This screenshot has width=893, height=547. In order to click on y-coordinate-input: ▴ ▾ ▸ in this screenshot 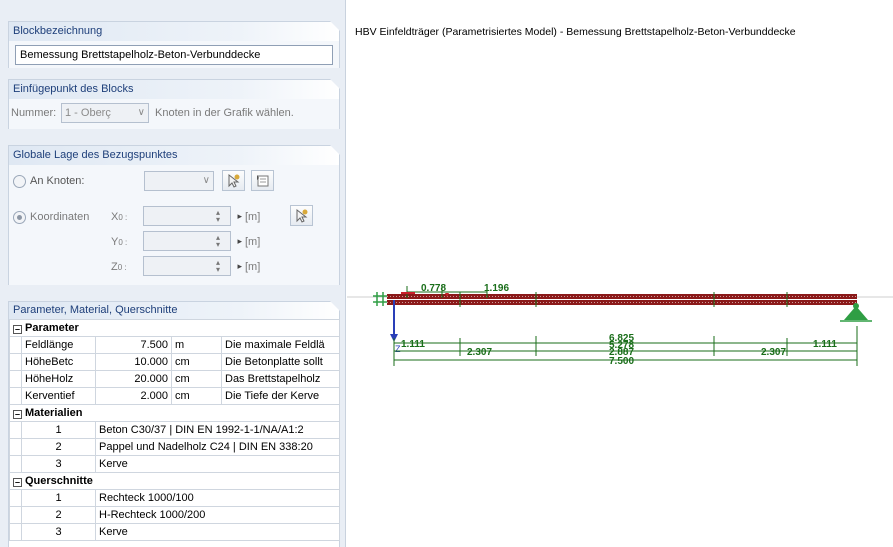, I will do `click(192, 241)`.